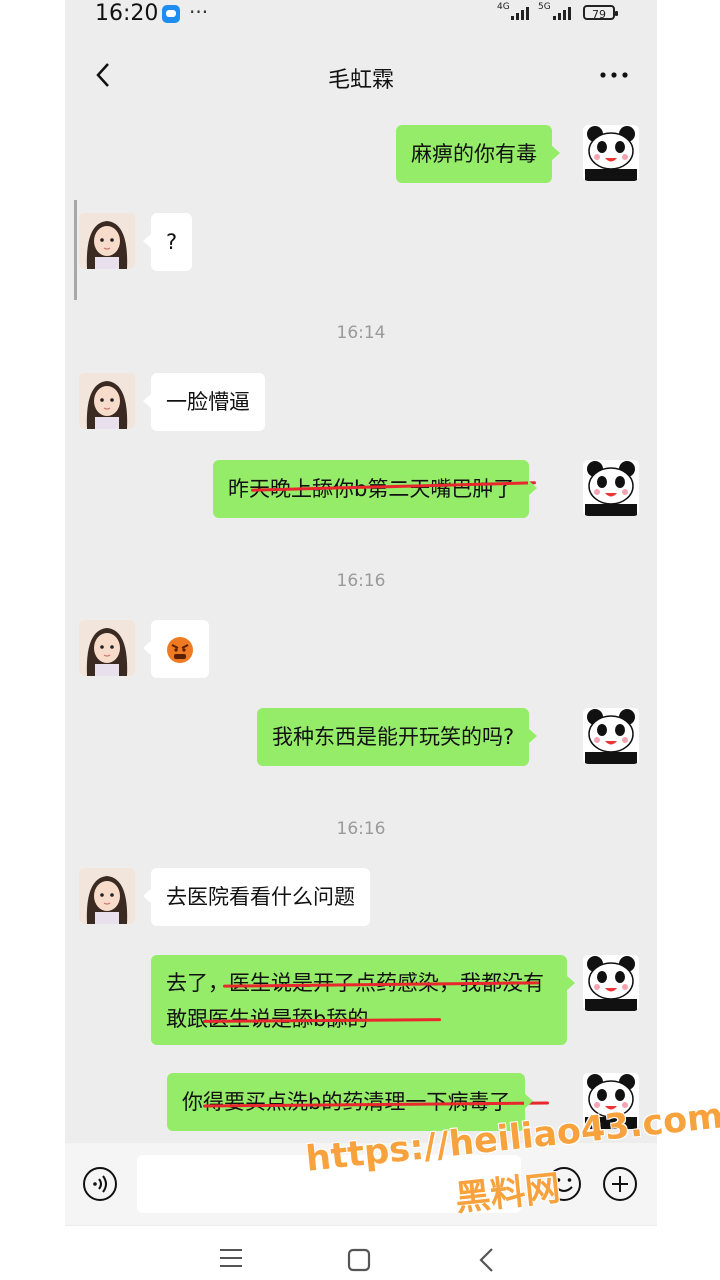 The width and height of the screenshot is (720, 1280). Describe the element at coordinates (620, 1184) in the screenshot. I see `plus-icon` at that location.